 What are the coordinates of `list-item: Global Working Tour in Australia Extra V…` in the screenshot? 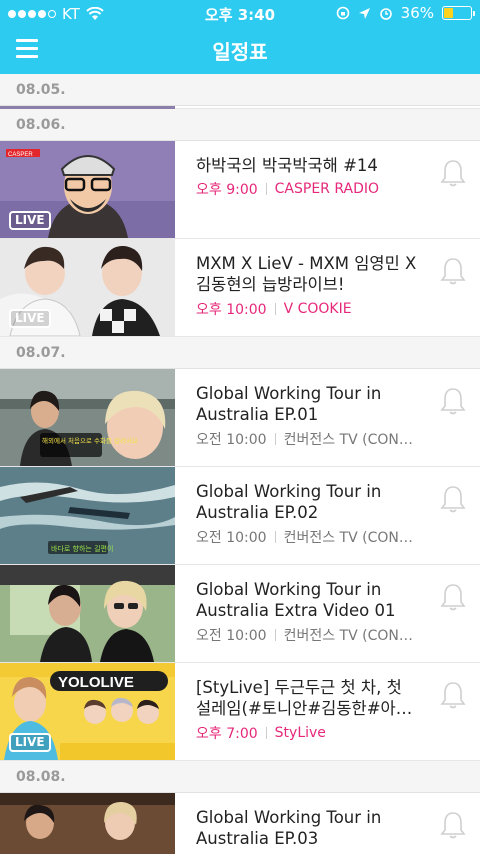 It's located at (240, 614).